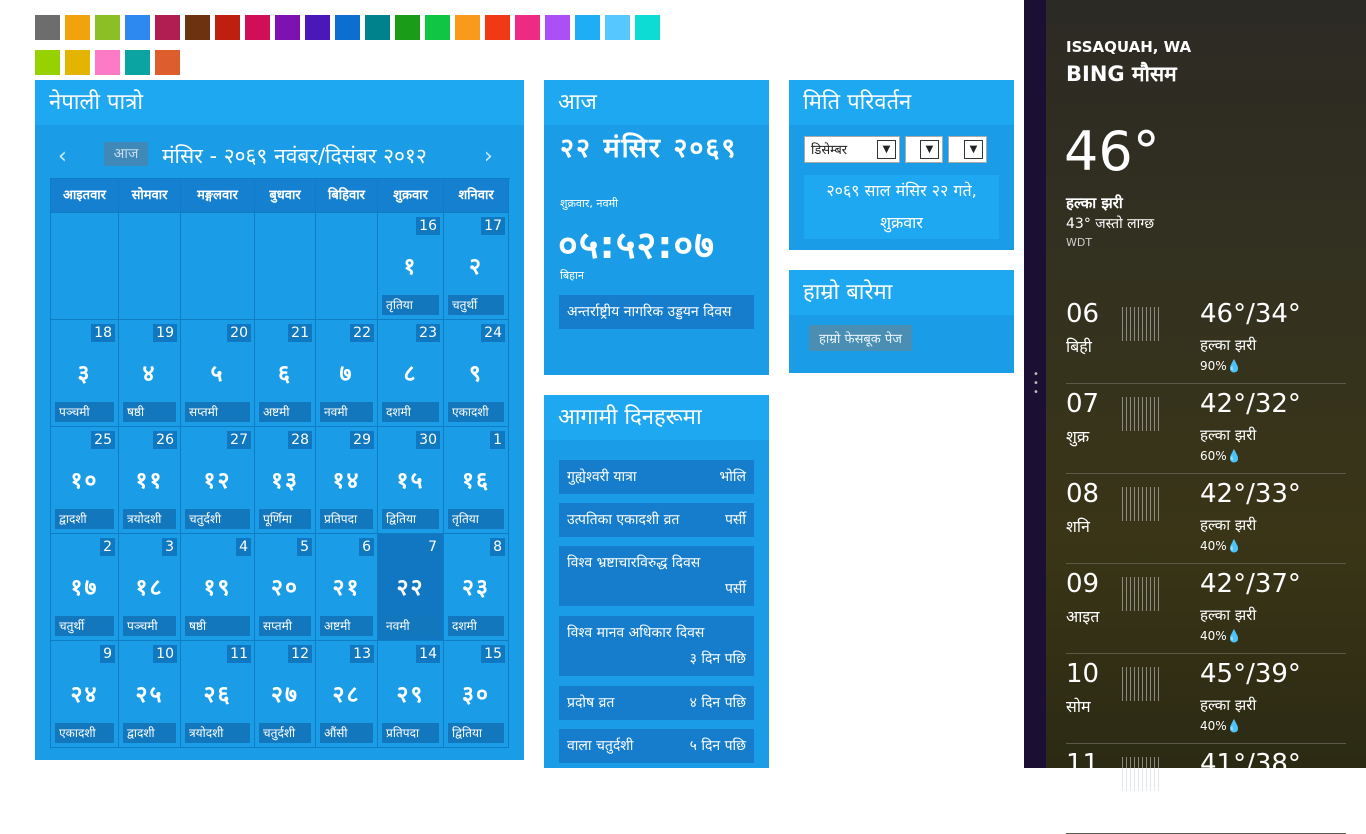  Describe the element at coordinates (347, 587) in the screenshot. I see `calendar-day-cell: 6 २१ अष्टमी` at that location.